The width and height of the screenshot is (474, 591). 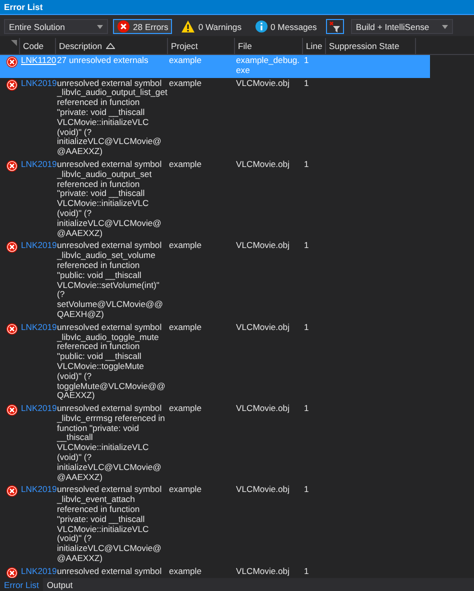 I want to click on table-cell-text: unresolved external symbol _libvlc_errmsg referenced in function "private: void __thiscall VLCMovie::initializeVLC (void)" (?initializeVLC@VLCMovie@@AAEXXZ), so click(x=111, y=443).